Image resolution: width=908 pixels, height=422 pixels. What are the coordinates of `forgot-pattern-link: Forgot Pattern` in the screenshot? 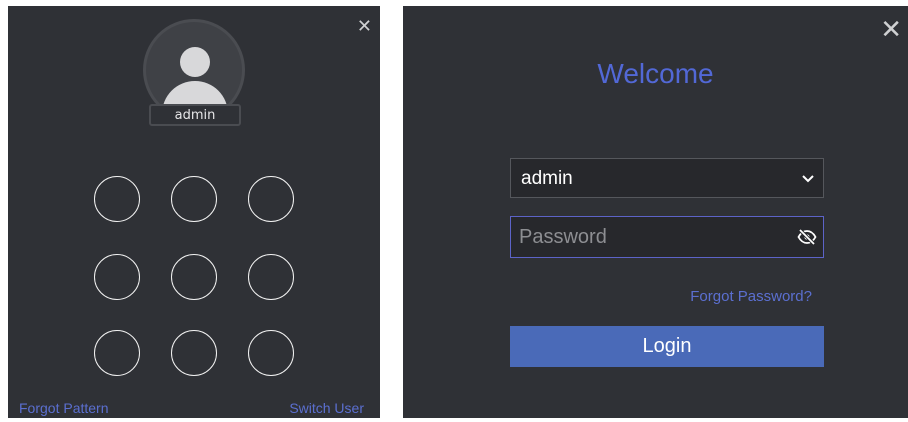 It's located at (64, 408).